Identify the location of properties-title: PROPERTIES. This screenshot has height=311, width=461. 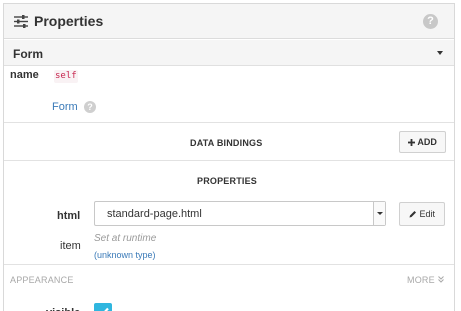
(227, 181).